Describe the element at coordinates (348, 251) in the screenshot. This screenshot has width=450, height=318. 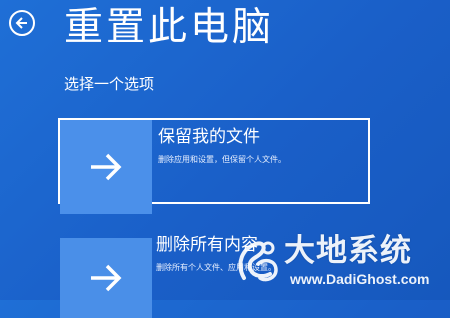
I see `watermark-name: 大地系统` at that location.